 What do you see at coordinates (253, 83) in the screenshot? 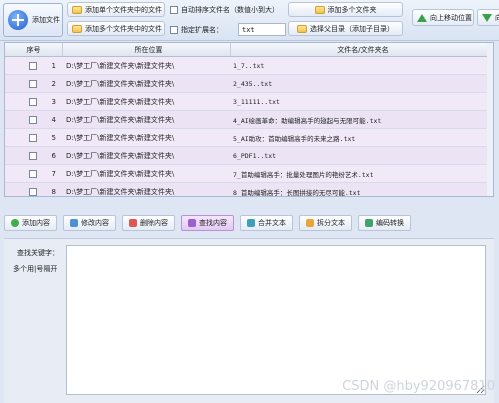
I see `row-filename: 2_435..txt` at bounding box center [253, 83].